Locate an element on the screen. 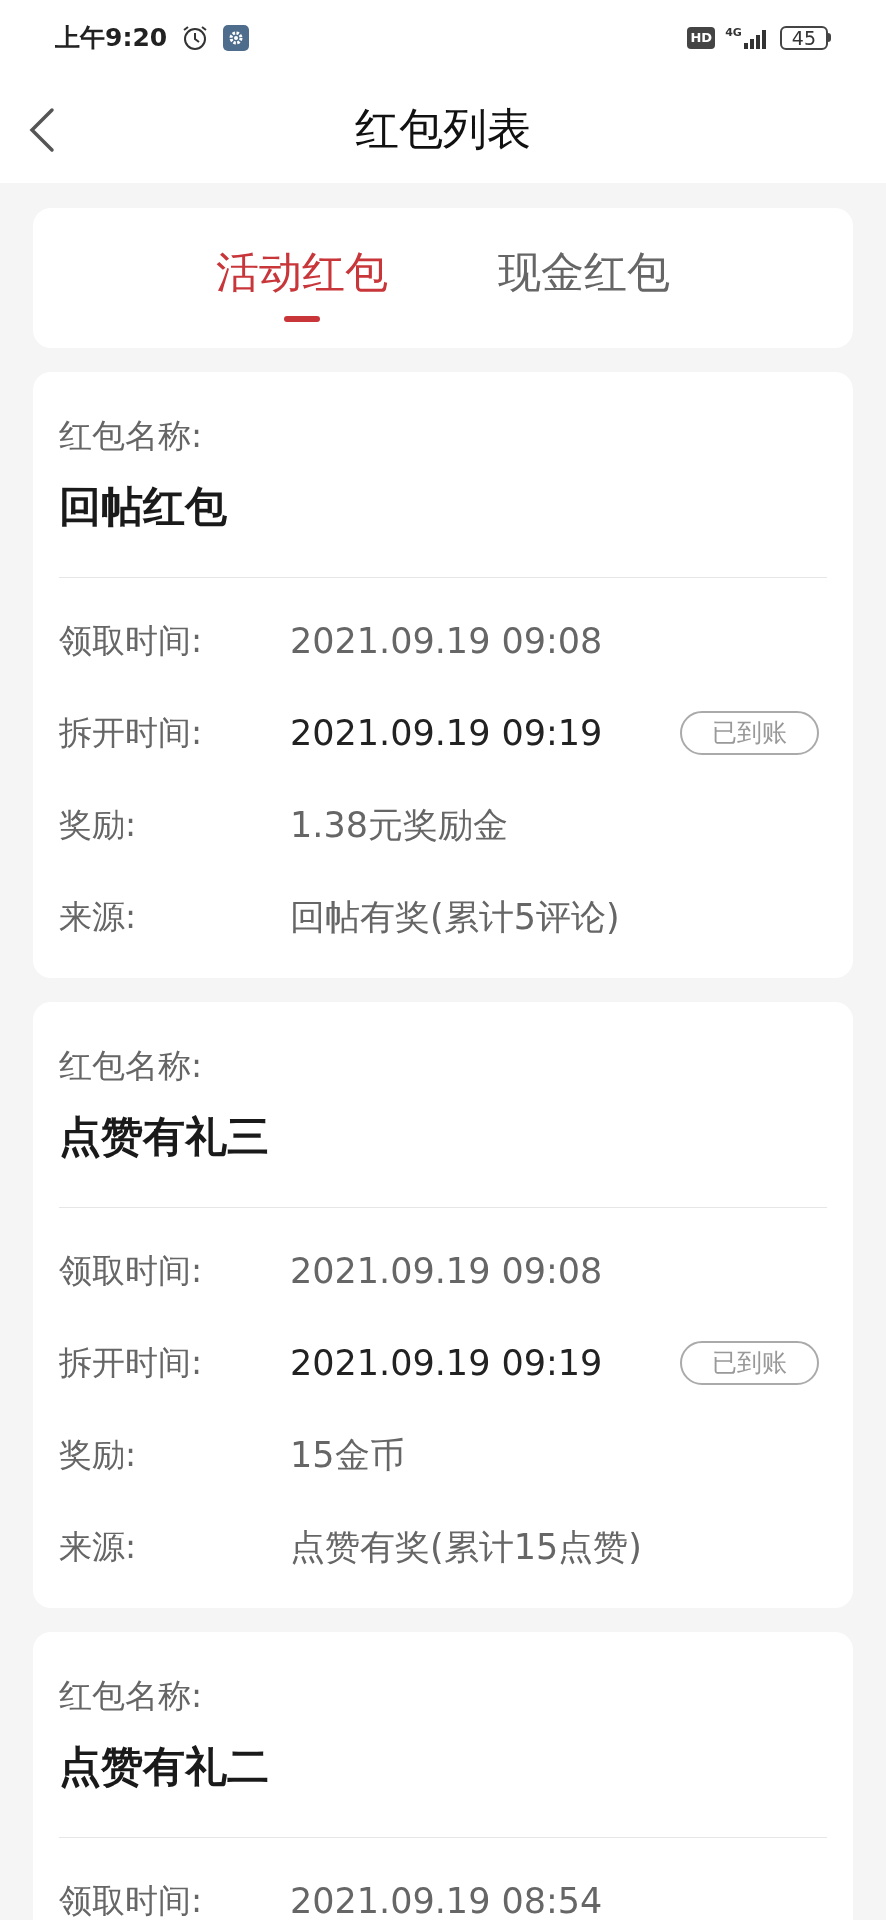  packet-name: 点赞有礼二 is located at coordinates (164, 1767).